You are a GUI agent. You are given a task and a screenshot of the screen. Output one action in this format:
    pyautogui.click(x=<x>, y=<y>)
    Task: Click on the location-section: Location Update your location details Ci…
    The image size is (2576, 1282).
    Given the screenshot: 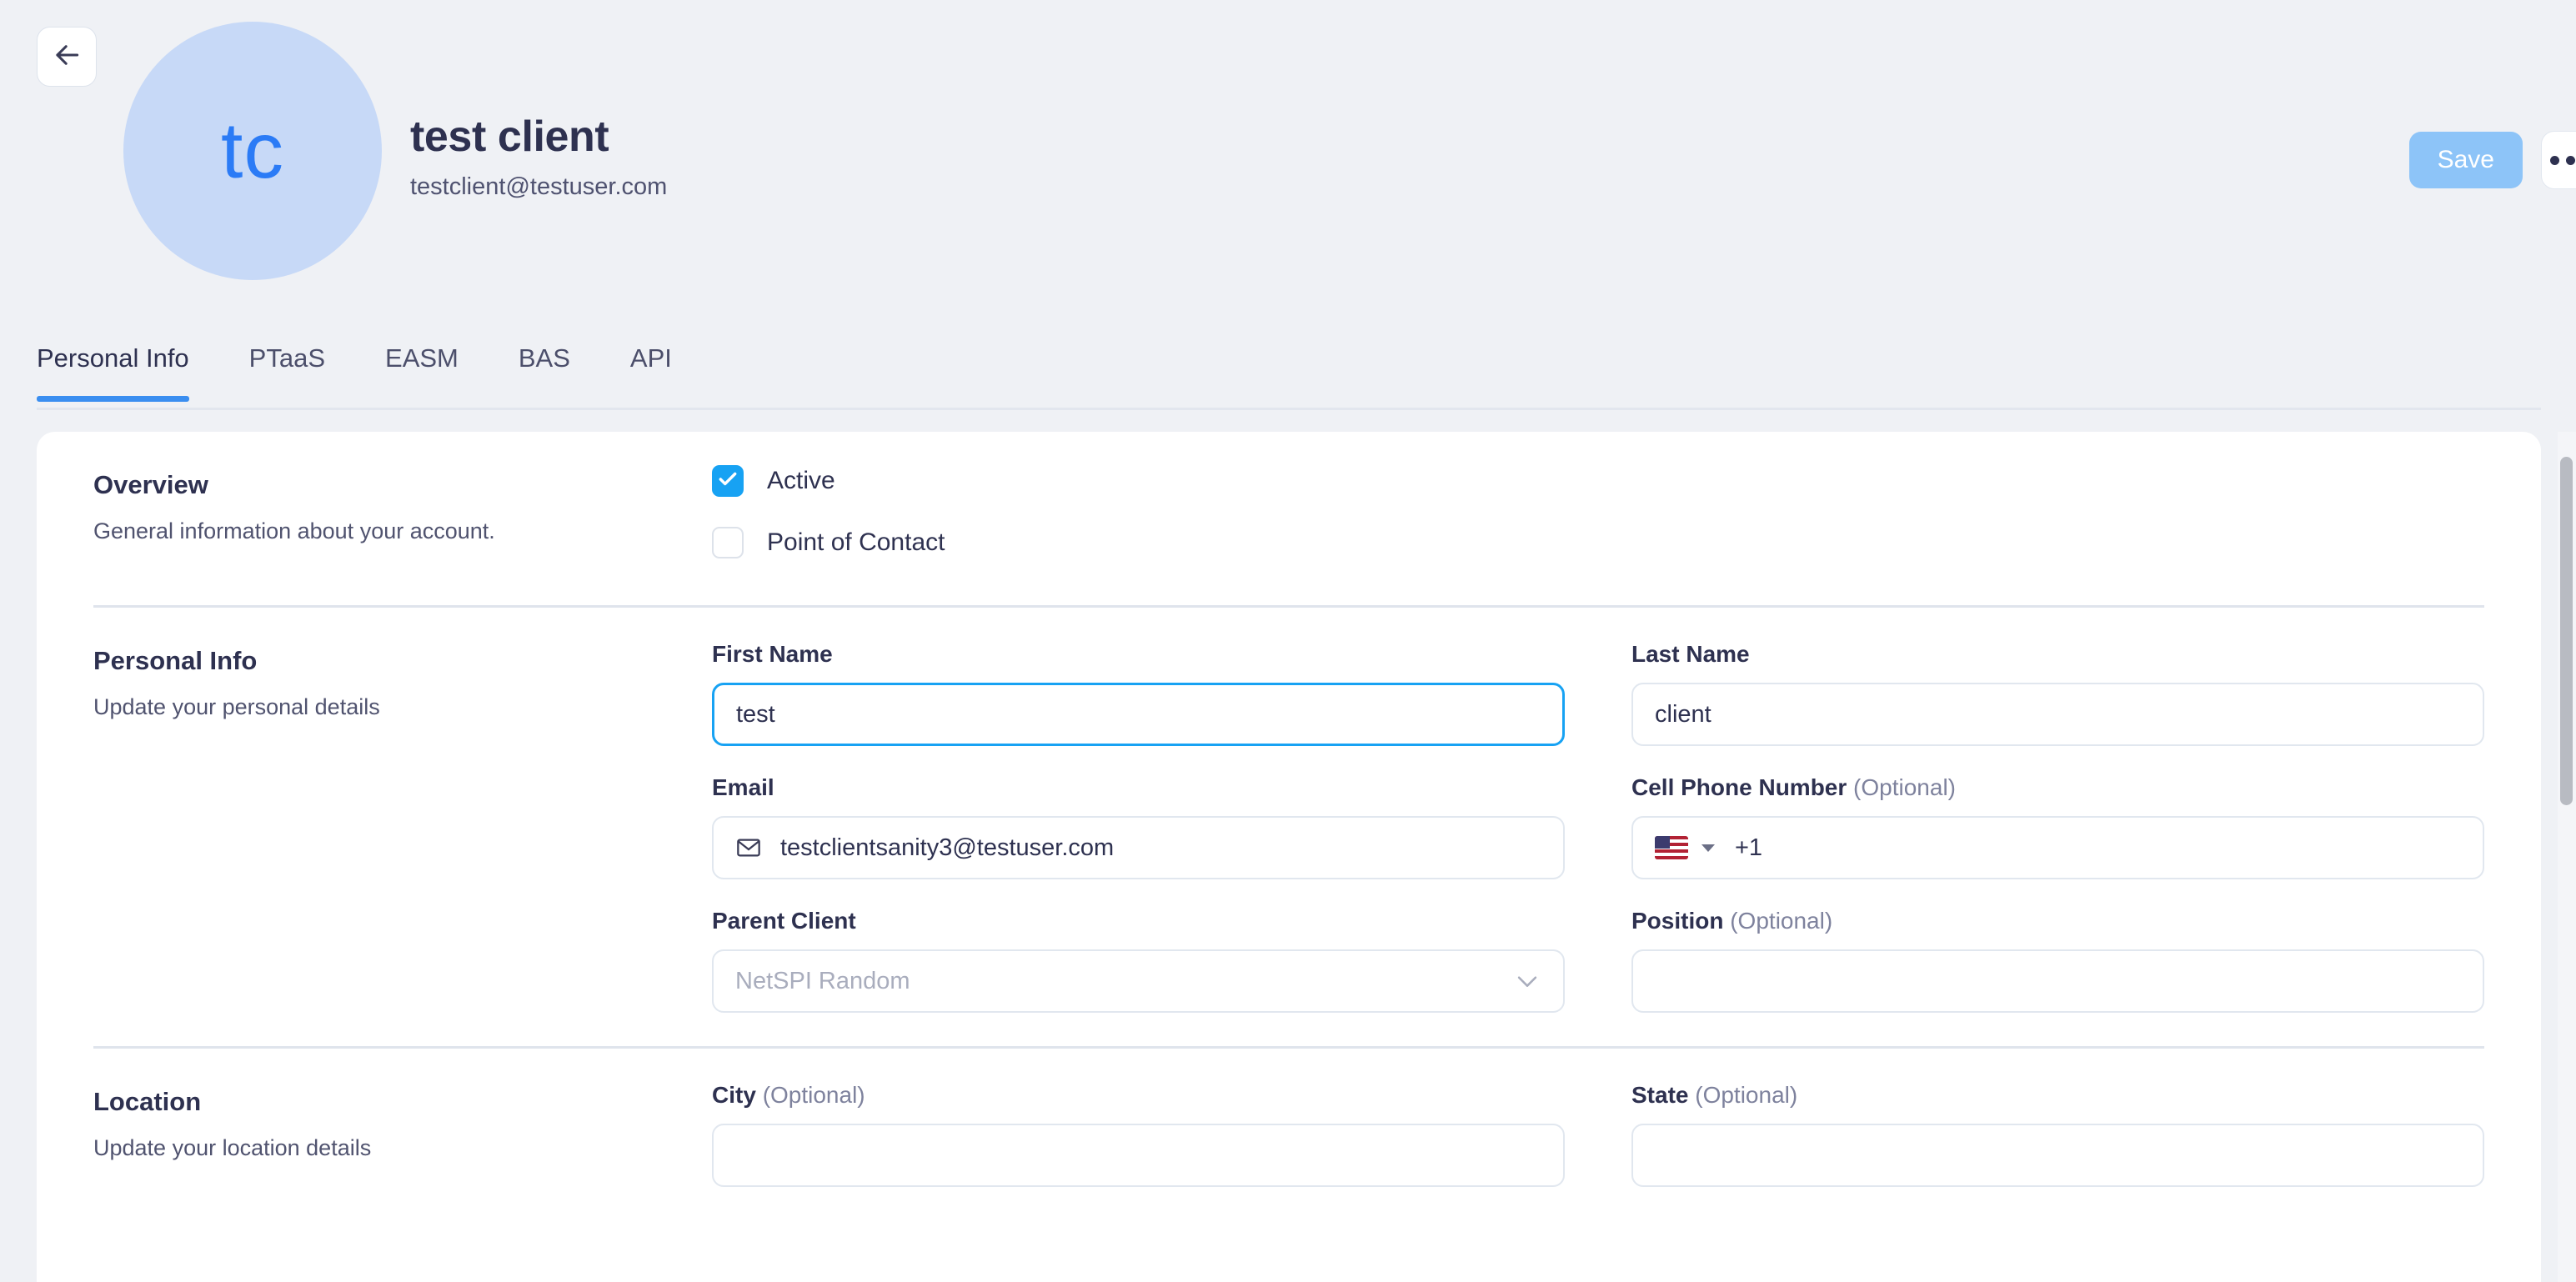 What is the action you would take?
    pyautogui.click(x=1289, y=1118)
    